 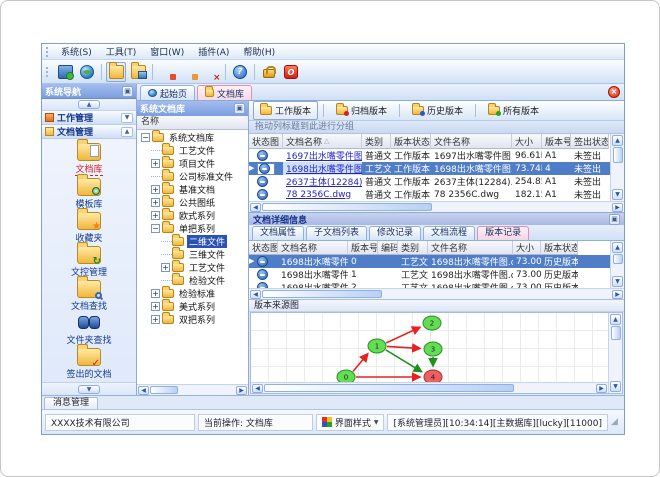 I want to click on sidebar-item-template-library: 模板库, so click(x=89, y=192).